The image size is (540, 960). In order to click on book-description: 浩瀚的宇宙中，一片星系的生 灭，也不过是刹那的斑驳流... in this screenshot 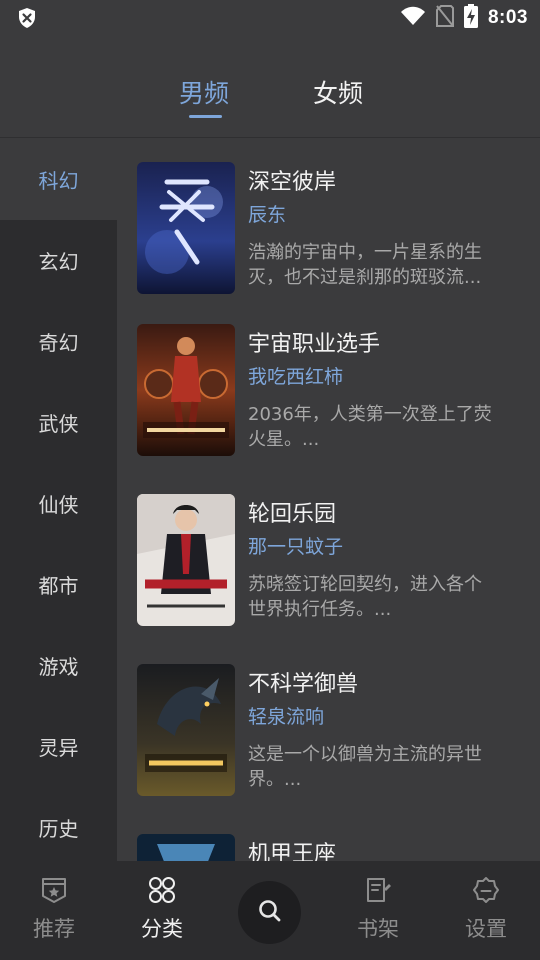, I will do `click(365, 265)`.